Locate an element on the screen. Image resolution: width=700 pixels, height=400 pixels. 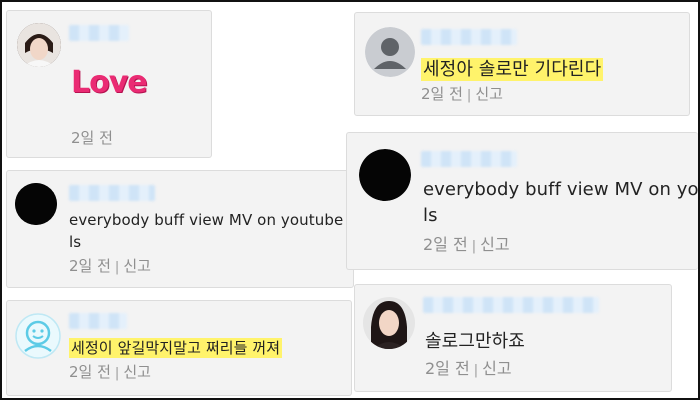
comment-text-line1: everybody buff view MV on youtube p is located at coordinates (213, 220).